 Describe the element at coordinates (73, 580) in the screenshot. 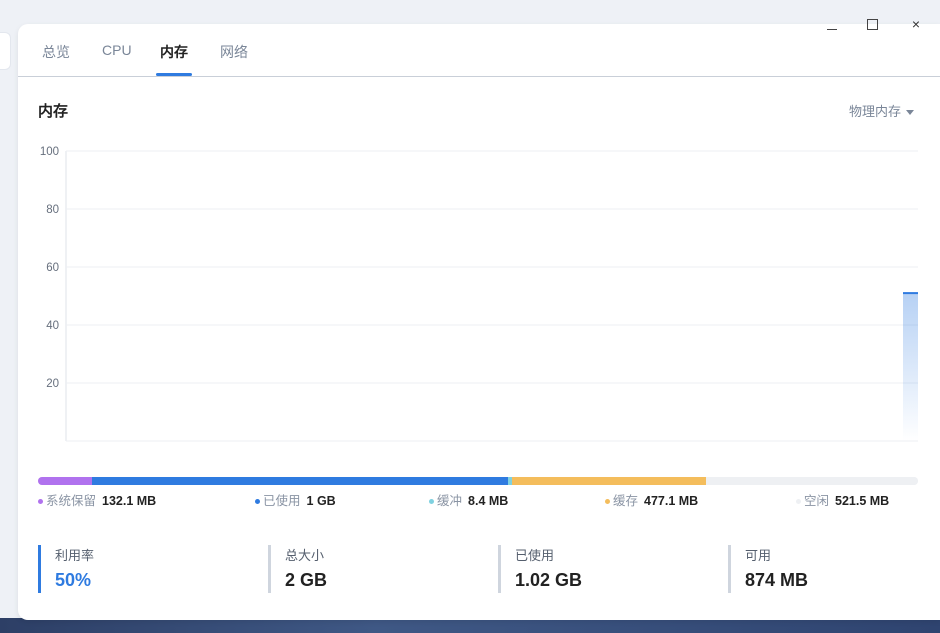

I see `stat-value: 50%` at that location.